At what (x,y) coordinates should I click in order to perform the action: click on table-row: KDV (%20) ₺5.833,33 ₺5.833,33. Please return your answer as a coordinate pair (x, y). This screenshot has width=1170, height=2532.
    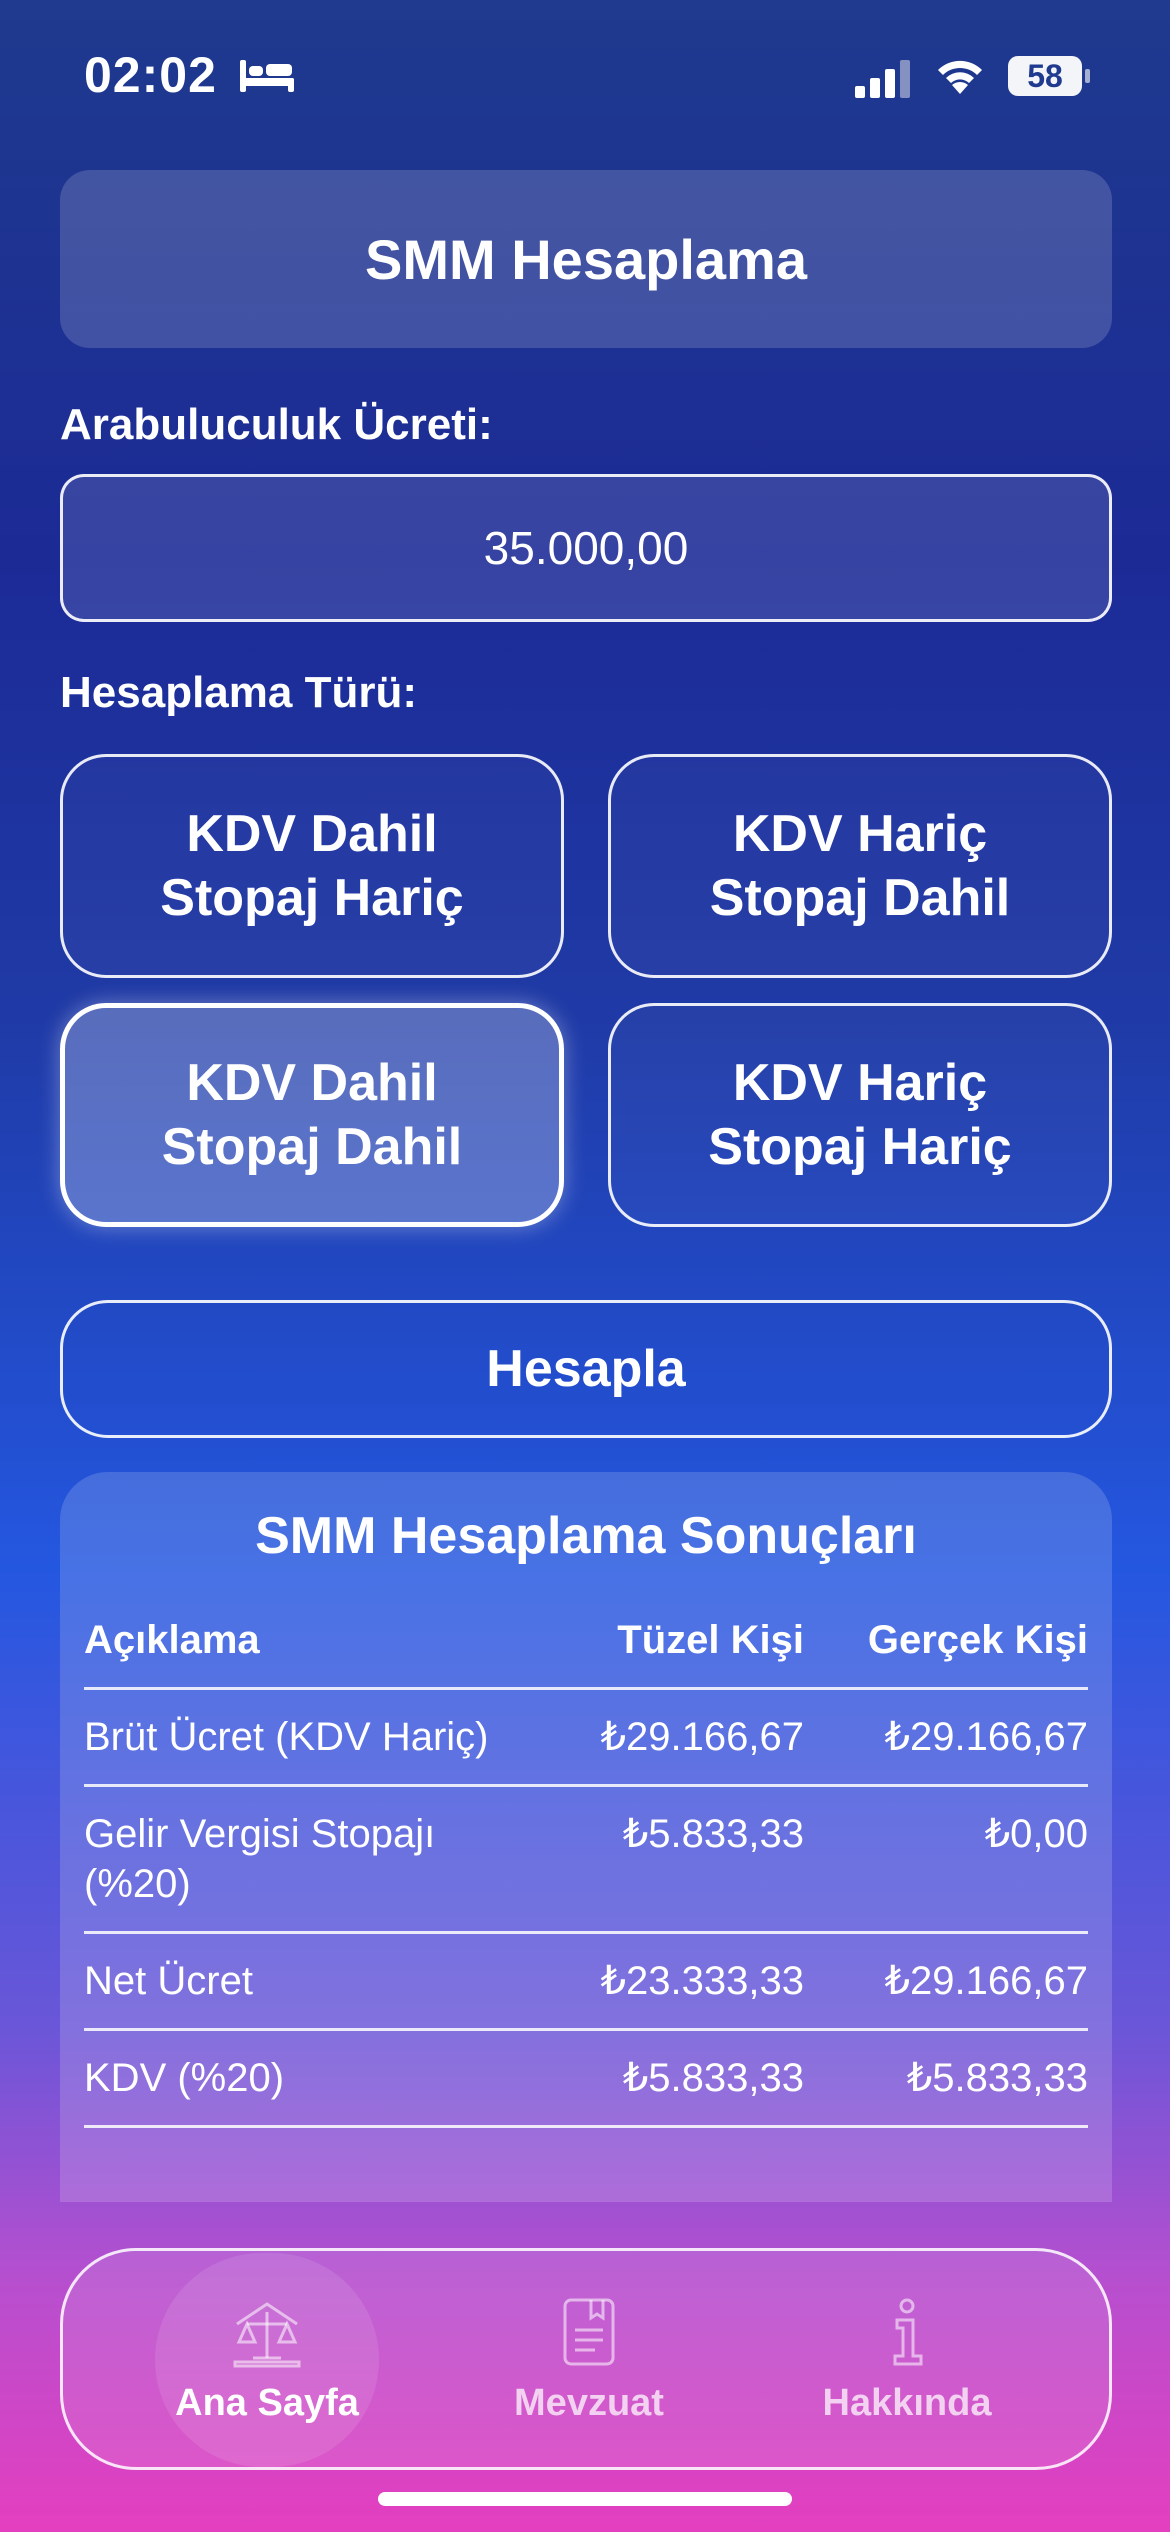
    Looking at the image, I should click on (586, 2078).